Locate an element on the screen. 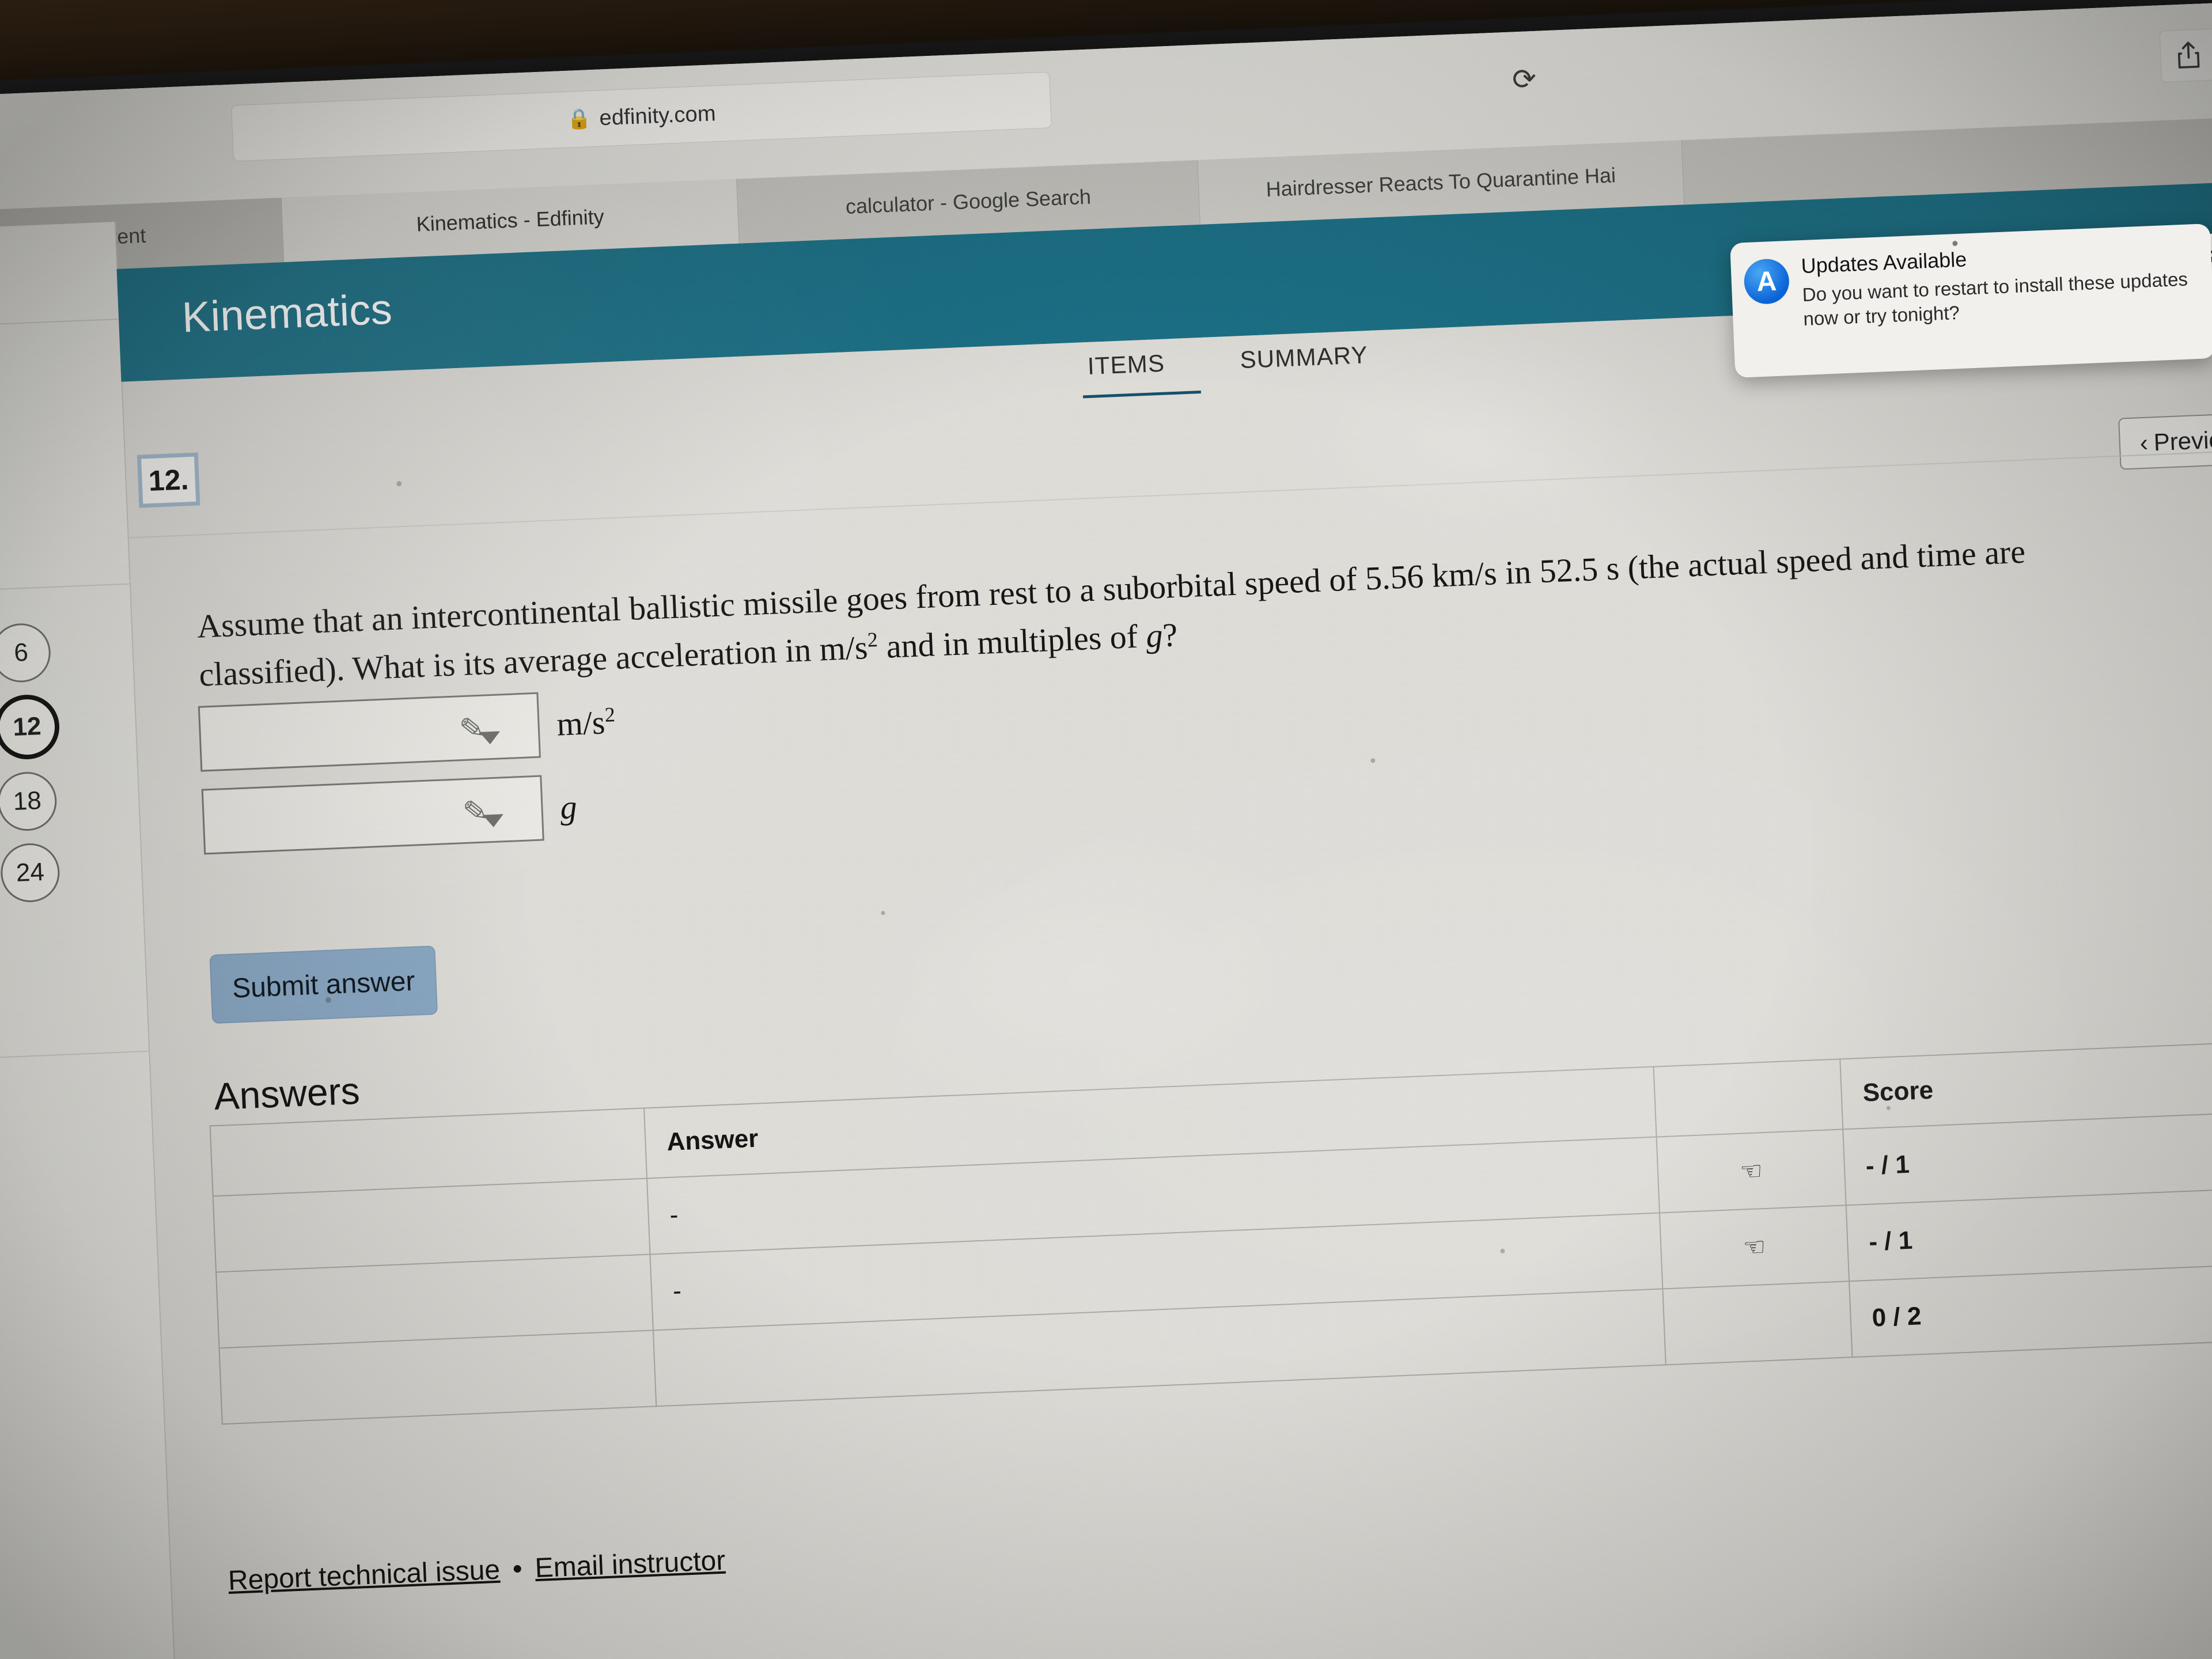 This screenshot has width=2212, height=1659. question-bubble-6: 6 is located at coordinates (26, 653).